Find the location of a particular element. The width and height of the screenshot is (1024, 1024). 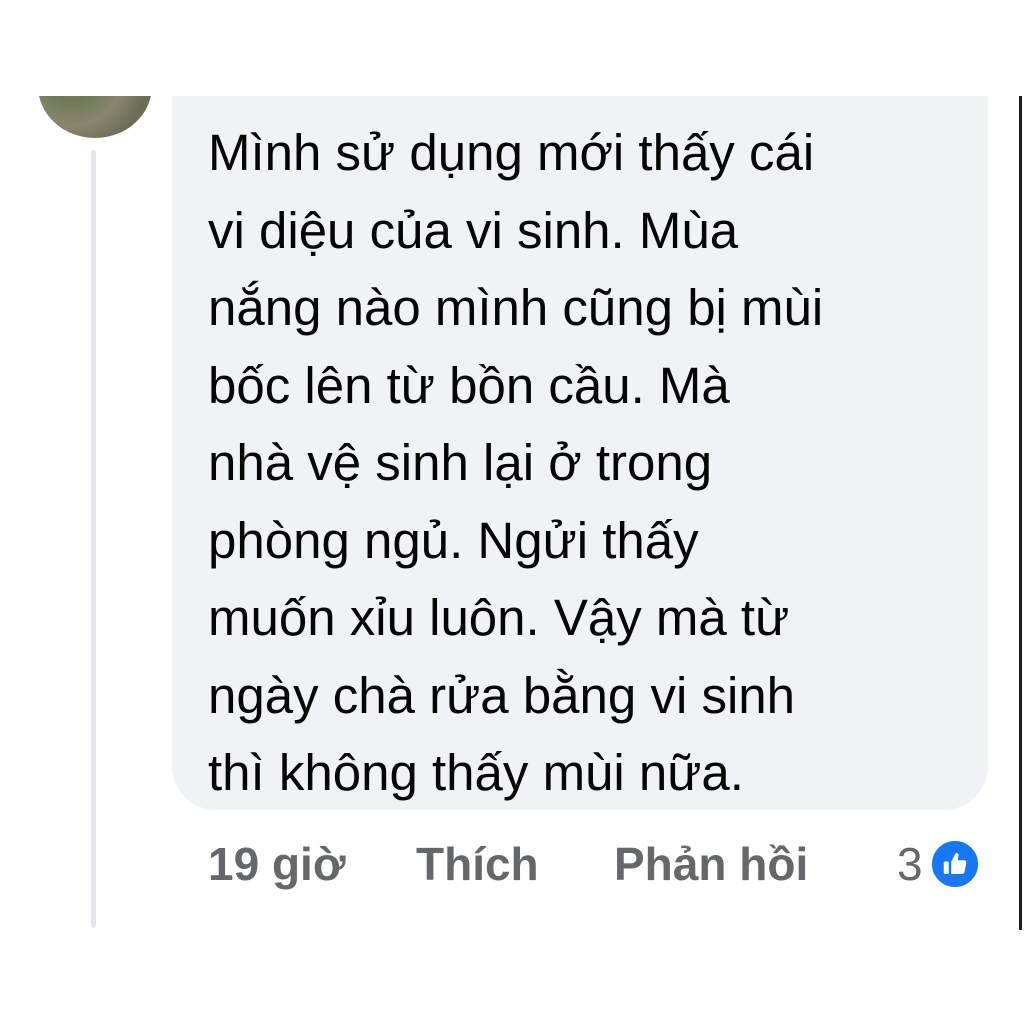

thread-line is located at coordinates (93, 539).